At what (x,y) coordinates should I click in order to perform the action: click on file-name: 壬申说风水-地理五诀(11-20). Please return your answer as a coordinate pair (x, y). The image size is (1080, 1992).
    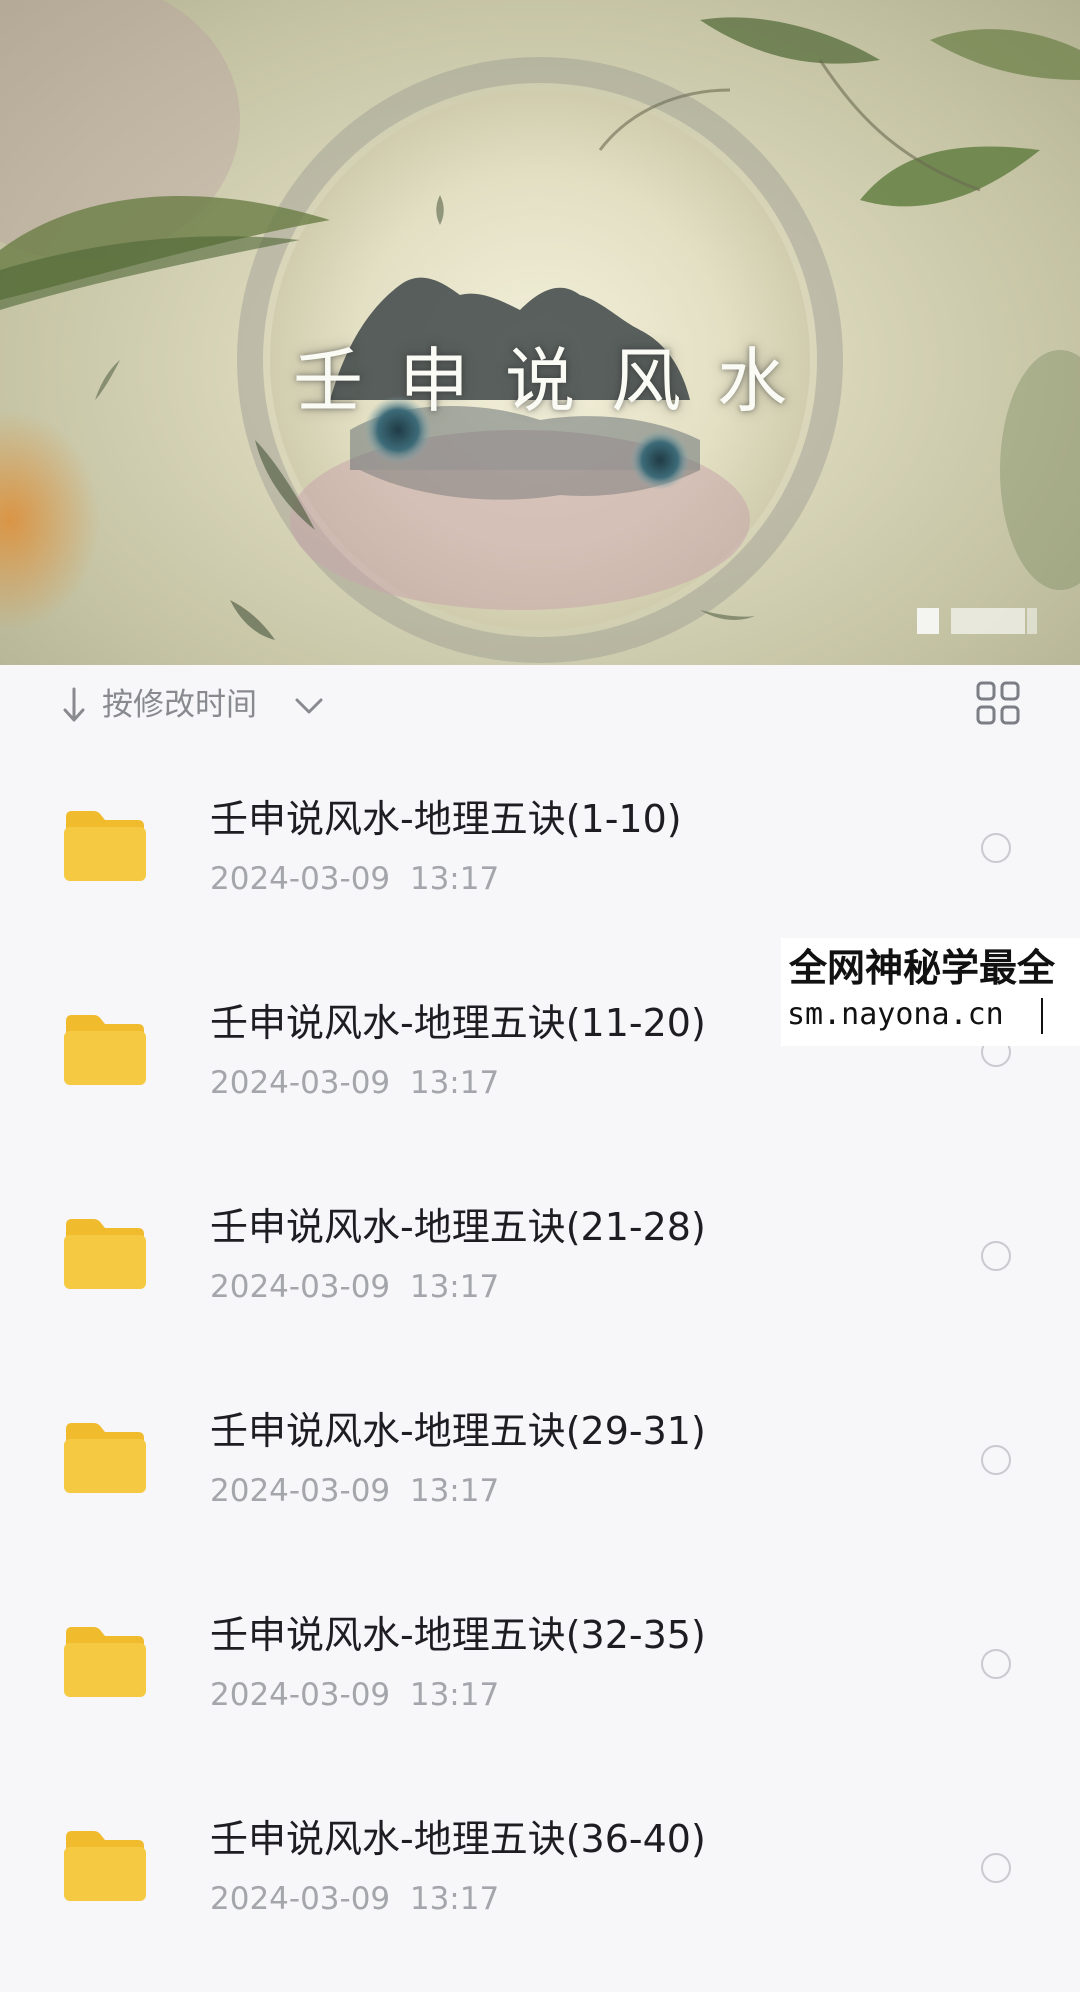
    Looking at the image, I should click on (458, 1023).